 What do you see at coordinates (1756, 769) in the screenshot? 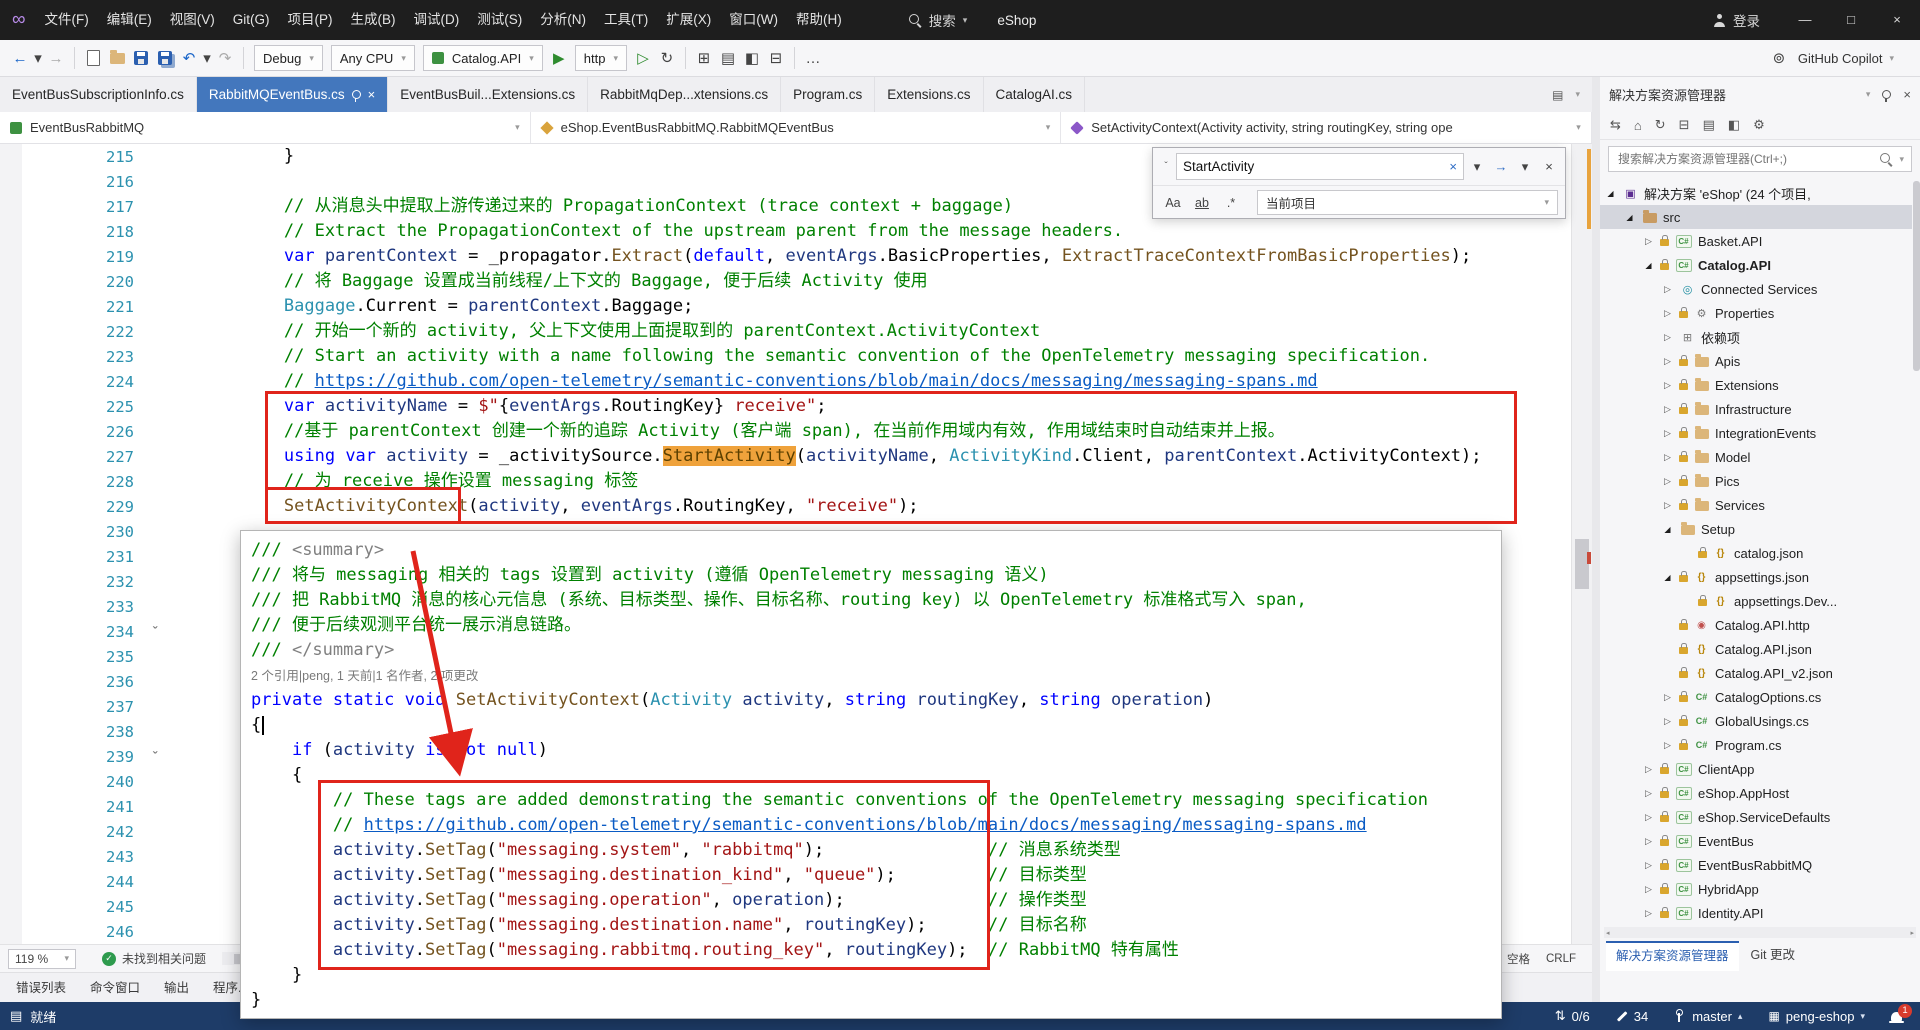
I see `tree-item-clientapp: ▷ C# ClientApp` at bounding box center [1756, 769].